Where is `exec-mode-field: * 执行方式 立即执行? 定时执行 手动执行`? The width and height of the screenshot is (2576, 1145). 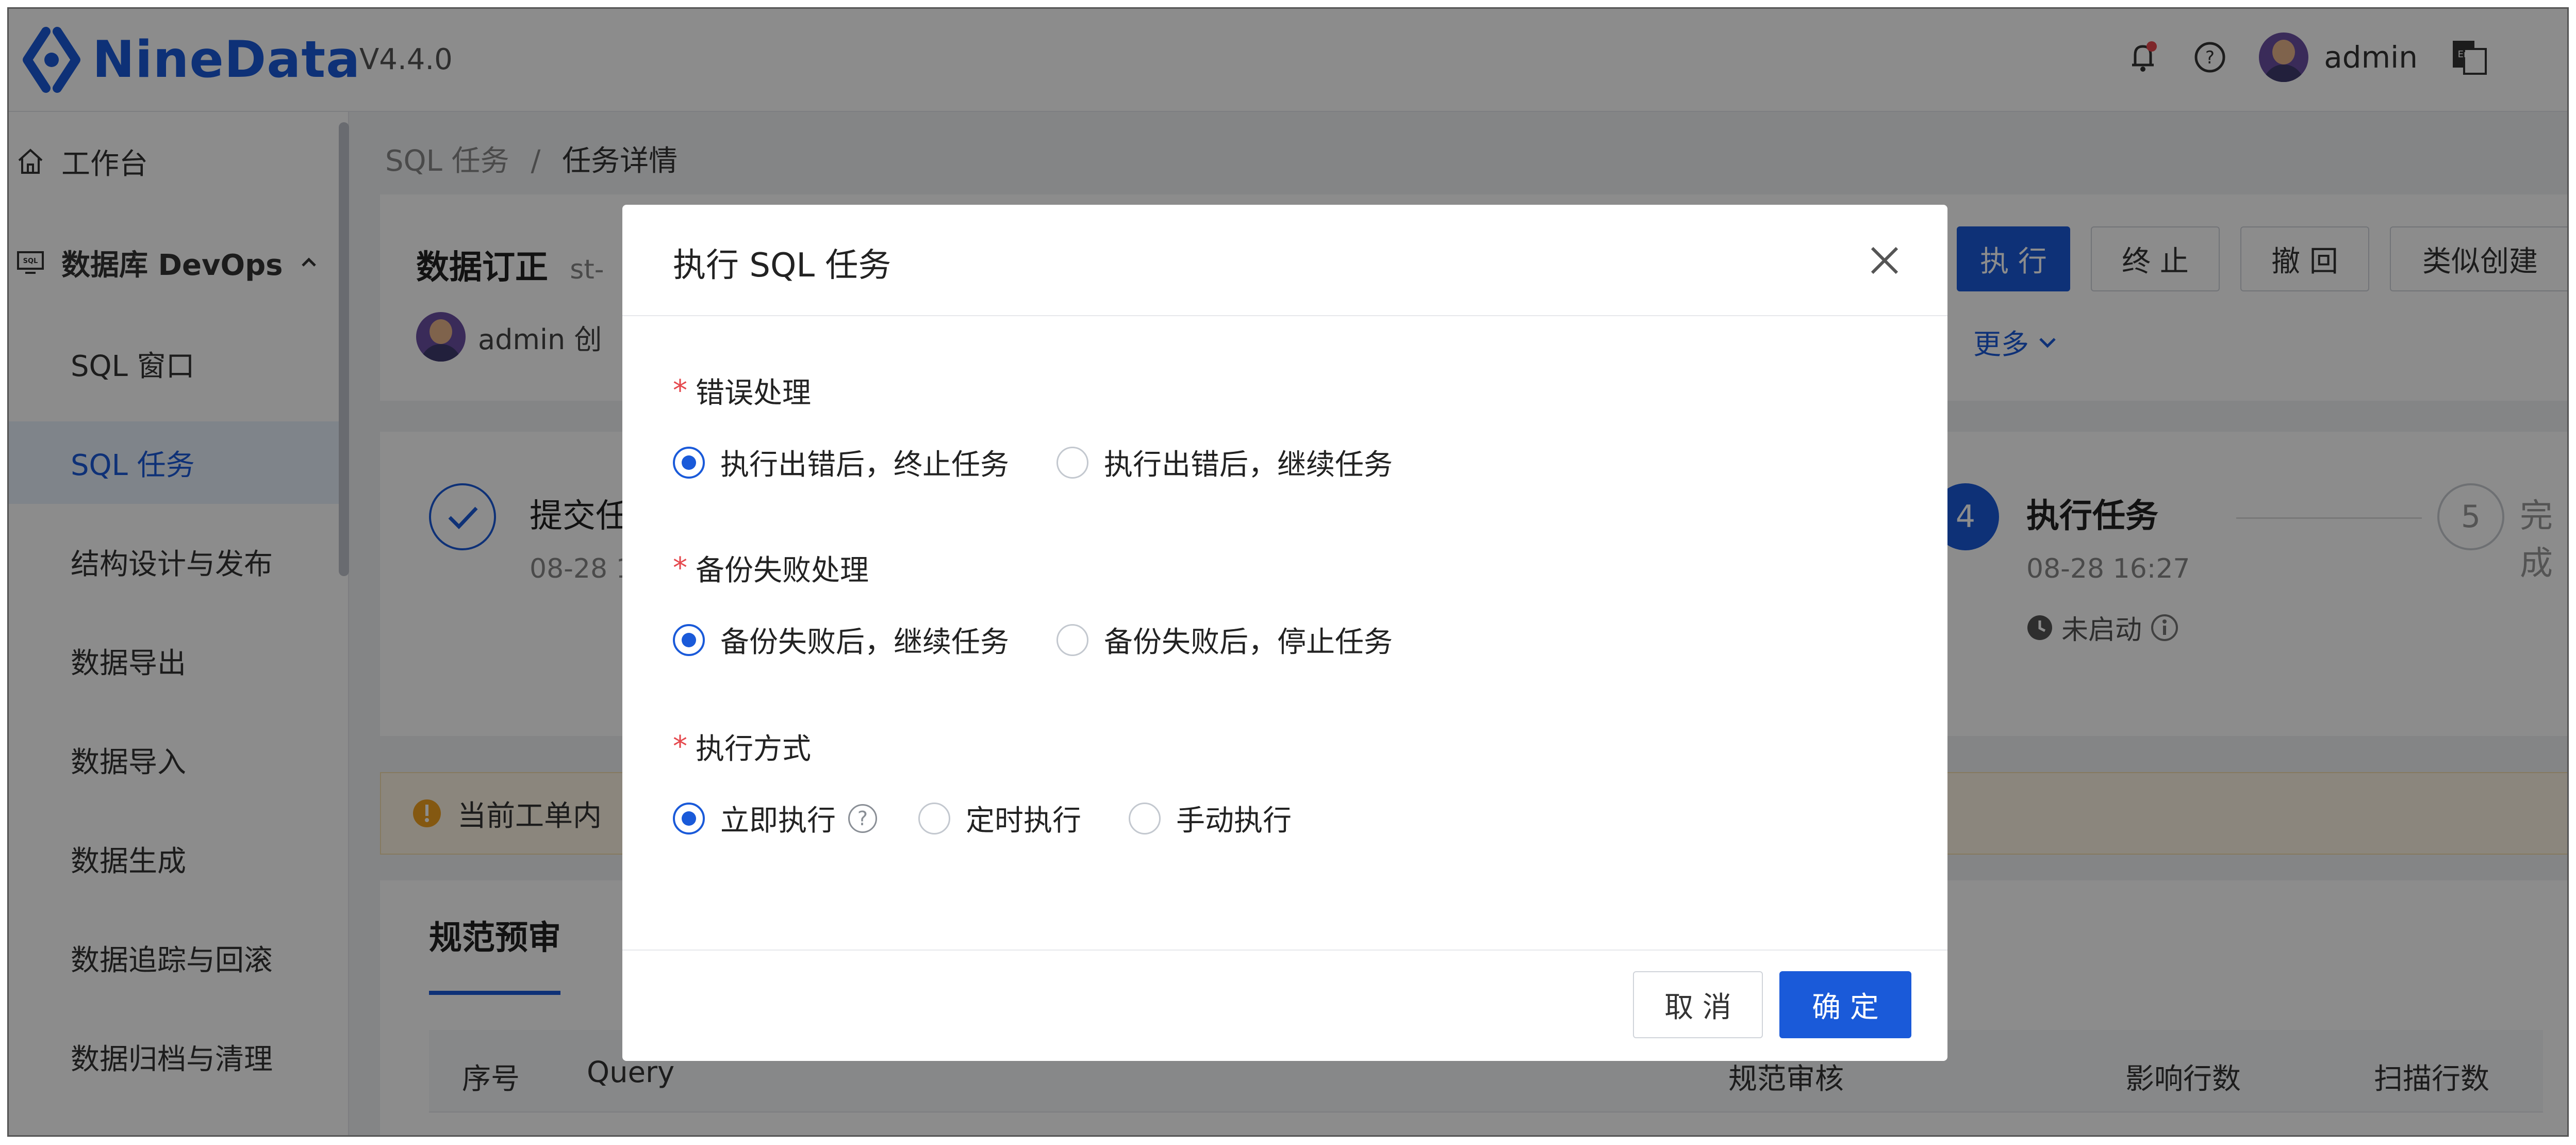 exec-mode-field: * 执行方式 立即执行? 定时执行 手动执行 is located at coordinates (1006, 782).